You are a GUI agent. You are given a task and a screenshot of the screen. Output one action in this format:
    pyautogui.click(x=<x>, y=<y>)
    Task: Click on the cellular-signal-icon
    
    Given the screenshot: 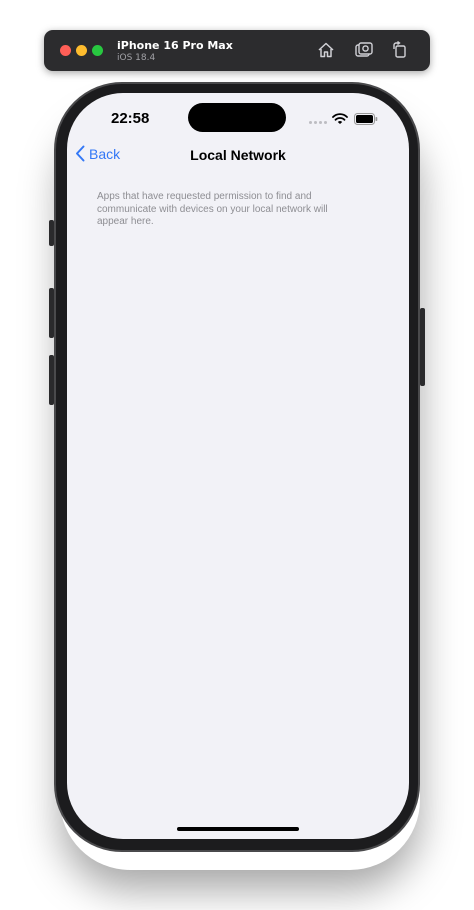 What is the action you would take?
    pyautogui.click(x=318, y=122)
    